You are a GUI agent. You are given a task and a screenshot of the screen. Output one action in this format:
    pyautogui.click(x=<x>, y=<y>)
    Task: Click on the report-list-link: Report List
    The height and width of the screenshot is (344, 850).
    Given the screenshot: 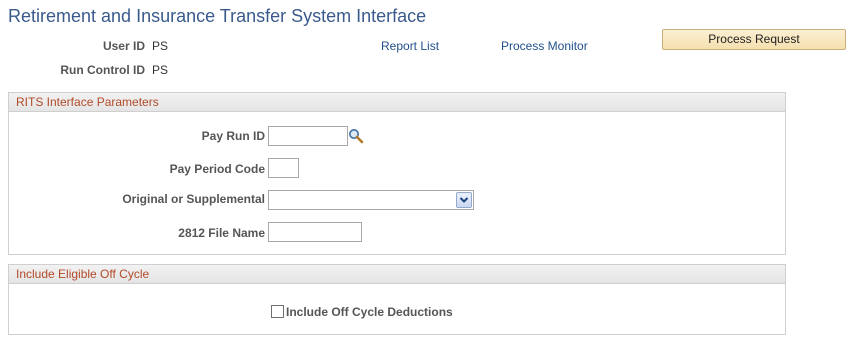 What is the action you would take?
    pyautogui.click(x=410, y=46)
    